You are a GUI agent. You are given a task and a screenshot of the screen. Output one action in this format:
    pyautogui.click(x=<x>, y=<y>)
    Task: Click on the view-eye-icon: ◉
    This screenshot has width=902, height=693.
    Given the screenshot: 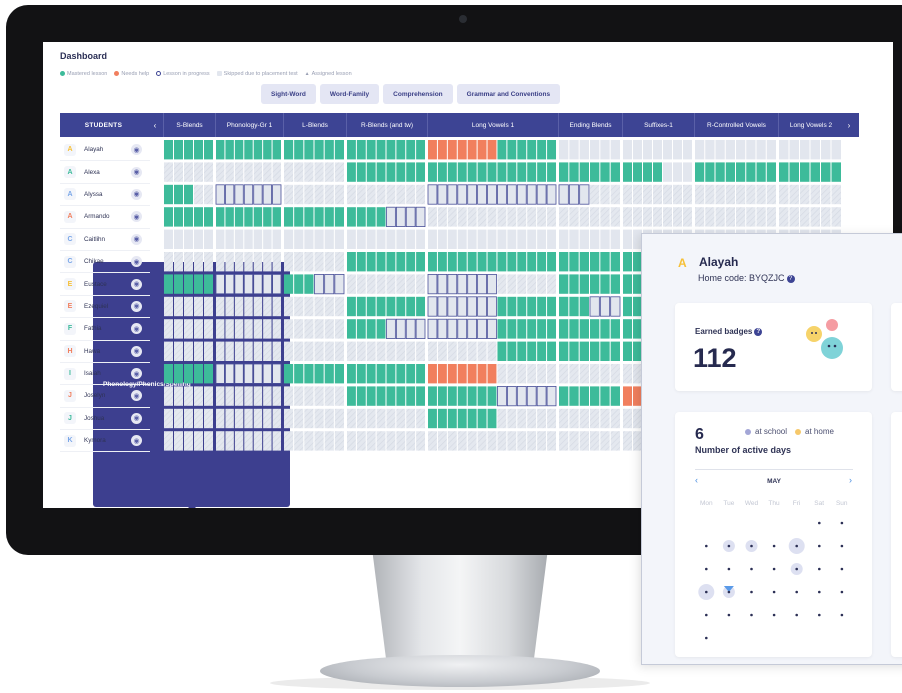 What is the action you would take?
    pyautogui.click(x=136, y=217)
    